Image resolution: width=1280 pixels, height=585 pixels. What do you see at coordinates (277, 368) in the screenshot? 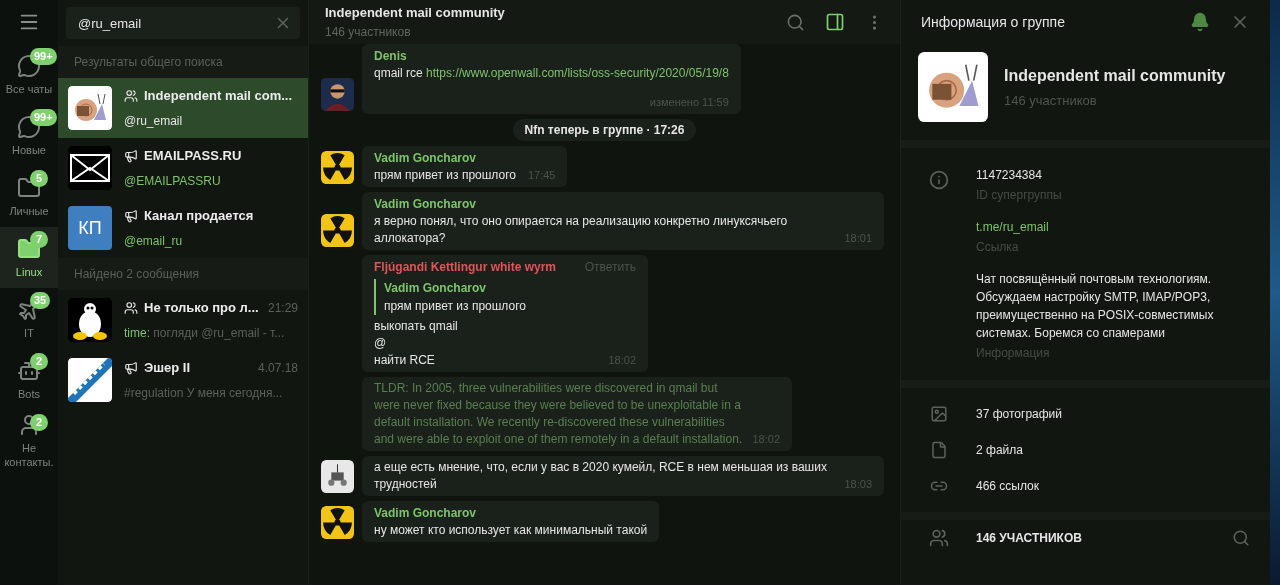
I see `time-text: 4.07.18` at bounding box center [277, 368].